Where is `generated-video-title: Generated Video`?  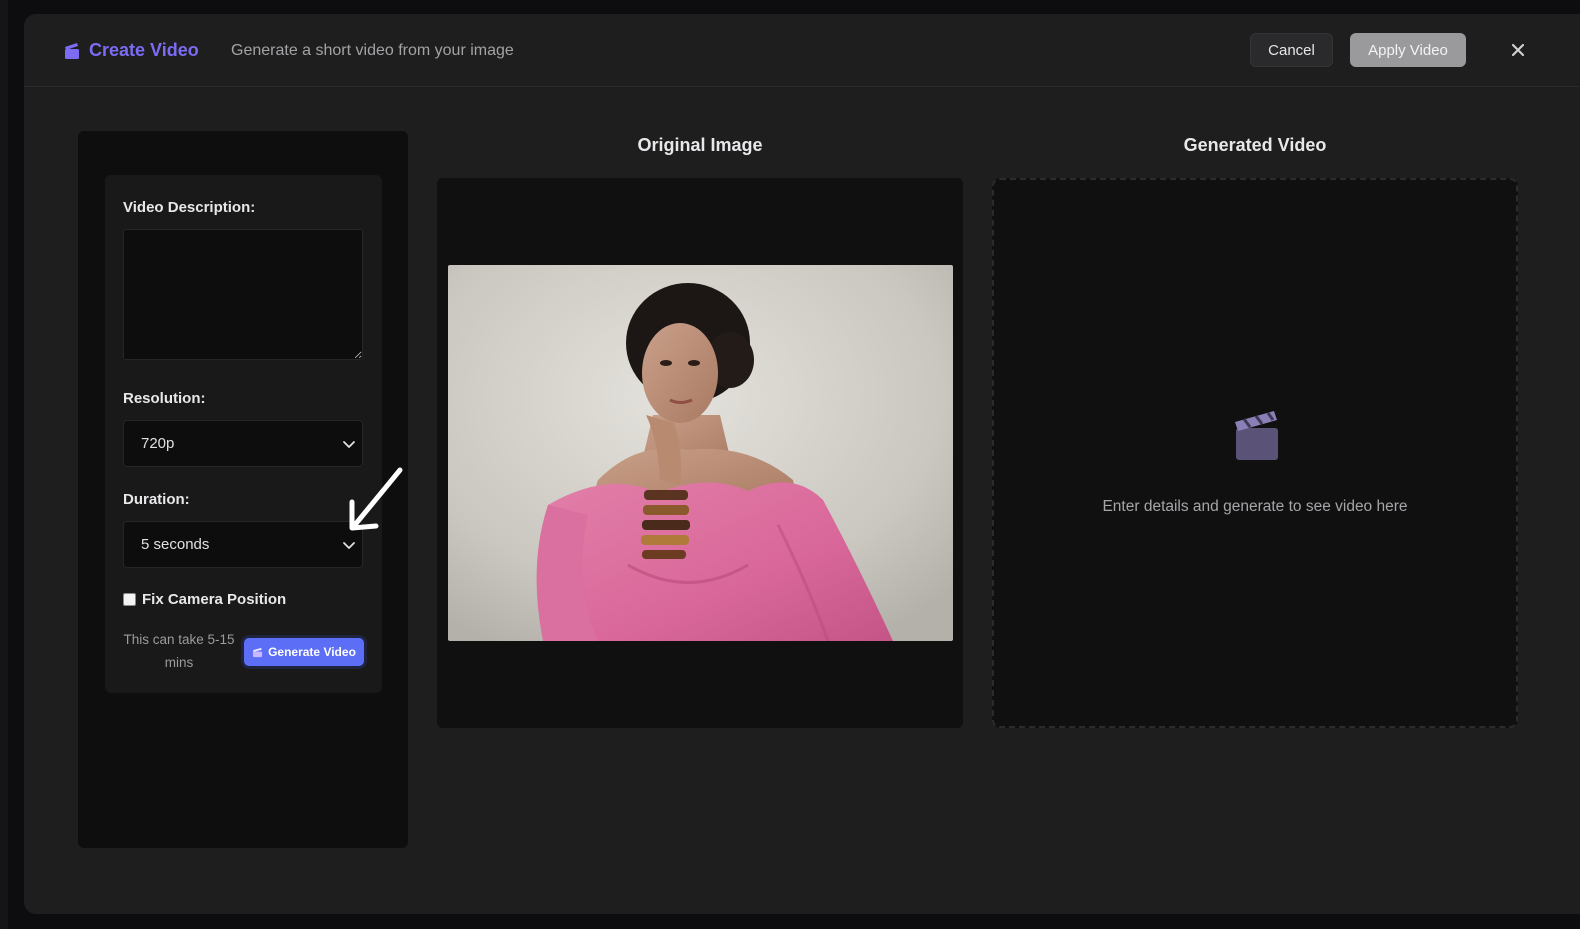
generated-video-title: Generated Video is located at coordinates (1255, 145).